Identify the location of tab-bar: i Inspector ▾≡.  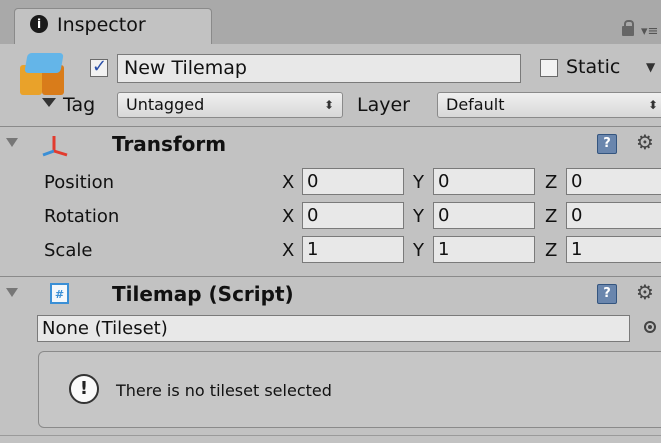
(330, 22).